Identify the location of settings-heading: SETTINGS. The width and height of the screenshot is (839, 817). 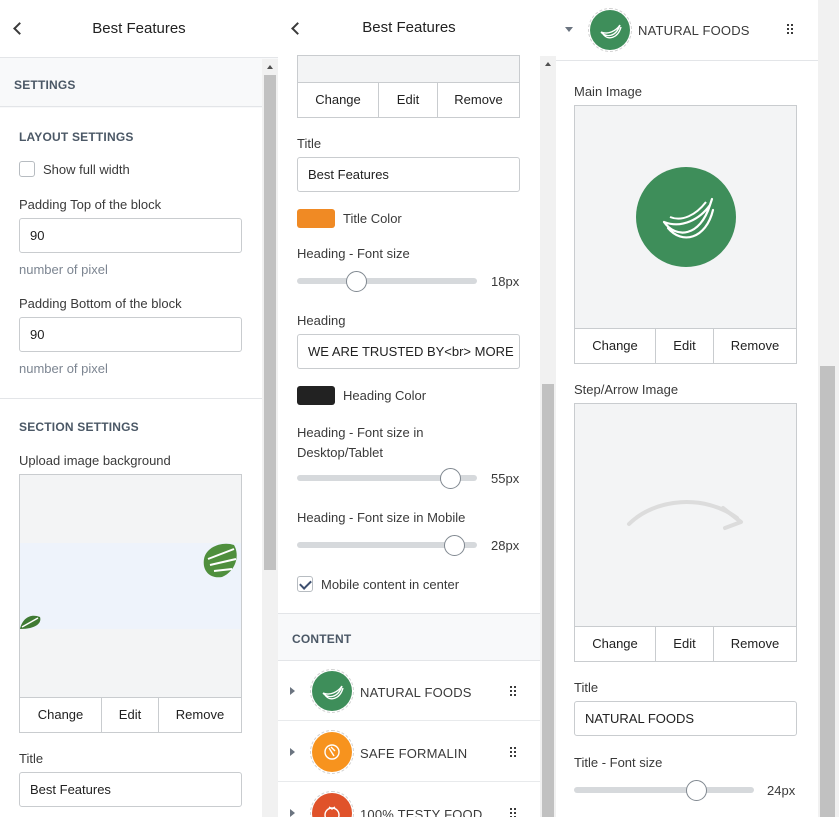
(45, 85).